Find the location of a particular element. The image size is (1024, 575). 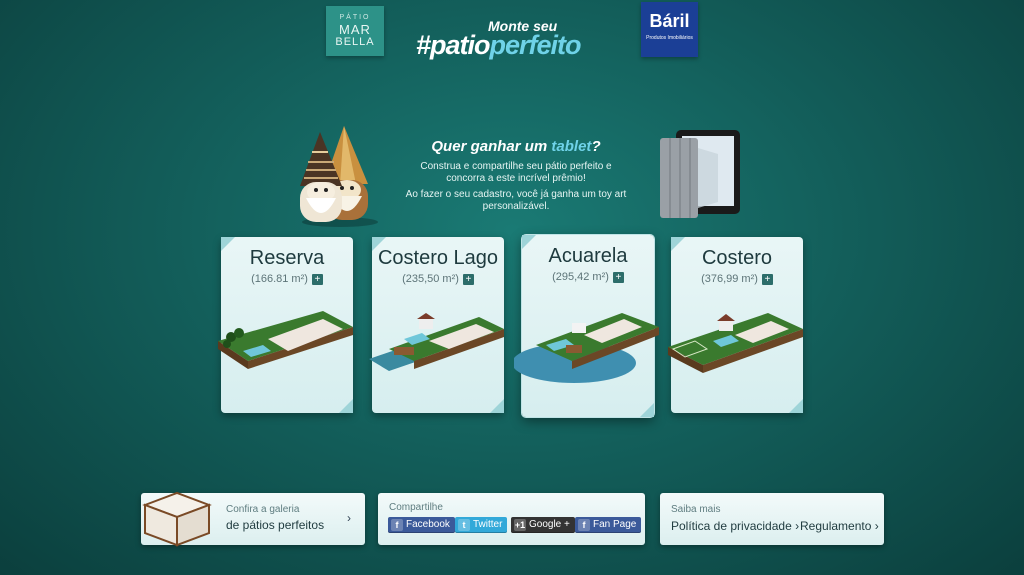

patio-area: (235,50 m²) + is located at coordinates (438, 279).